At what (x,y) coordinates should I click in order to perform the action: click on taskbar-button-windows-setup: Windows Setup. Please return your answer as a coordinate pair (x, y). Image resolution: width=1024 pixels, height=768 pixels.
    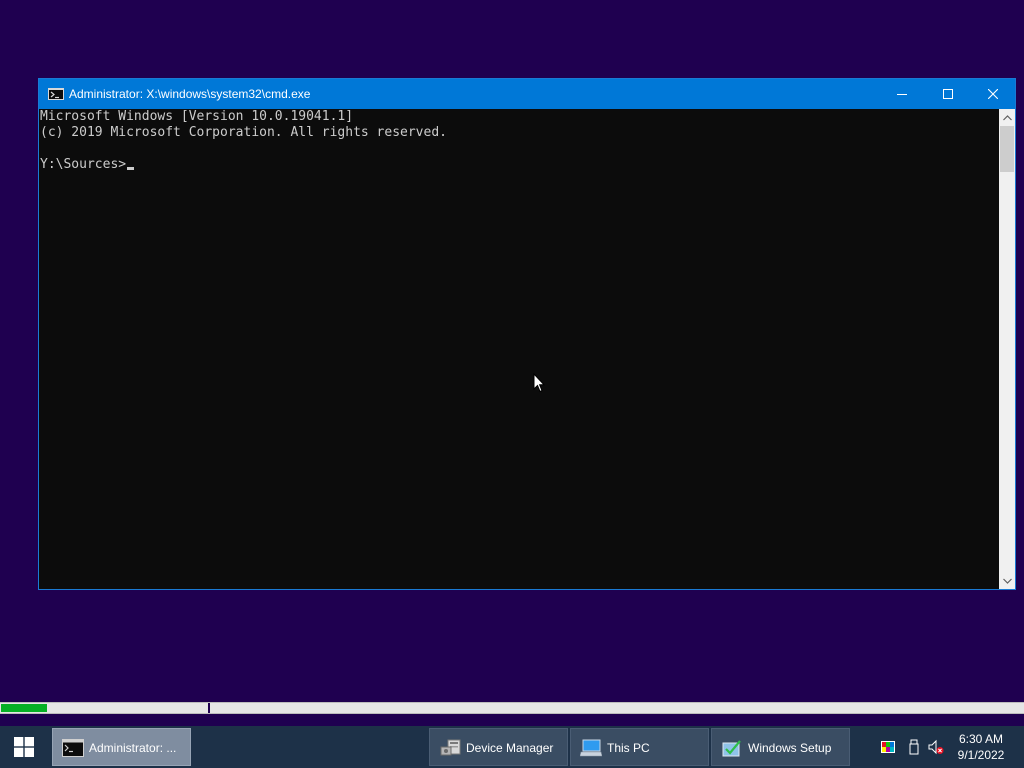
    Looking at the image, I should click on (780, 747).